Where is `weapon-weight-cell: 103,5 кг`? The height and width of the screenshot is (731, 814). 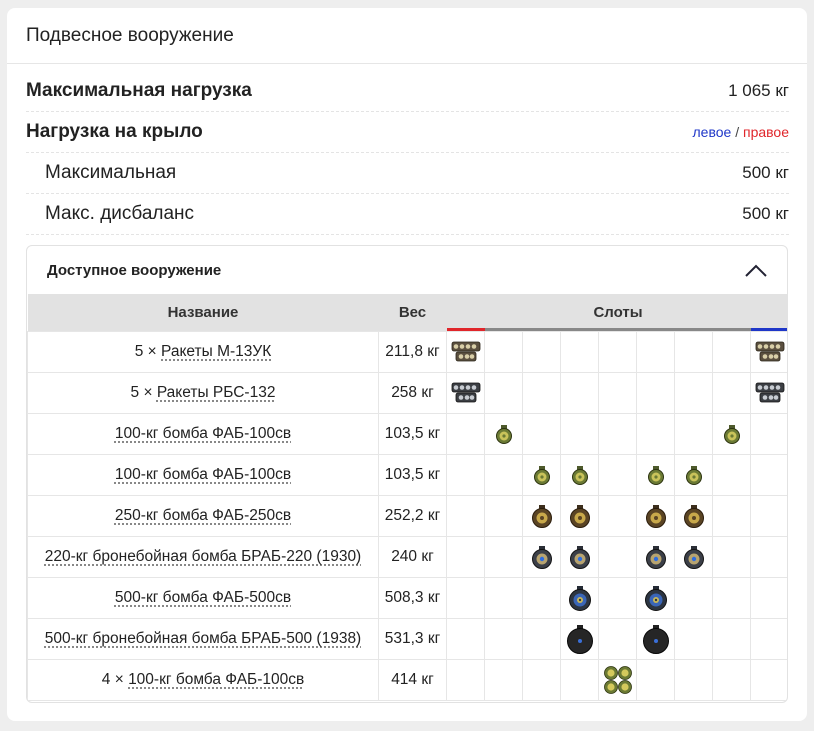 weapon-weight-cell: 103,5 кг is located at coordinates (412, 475).